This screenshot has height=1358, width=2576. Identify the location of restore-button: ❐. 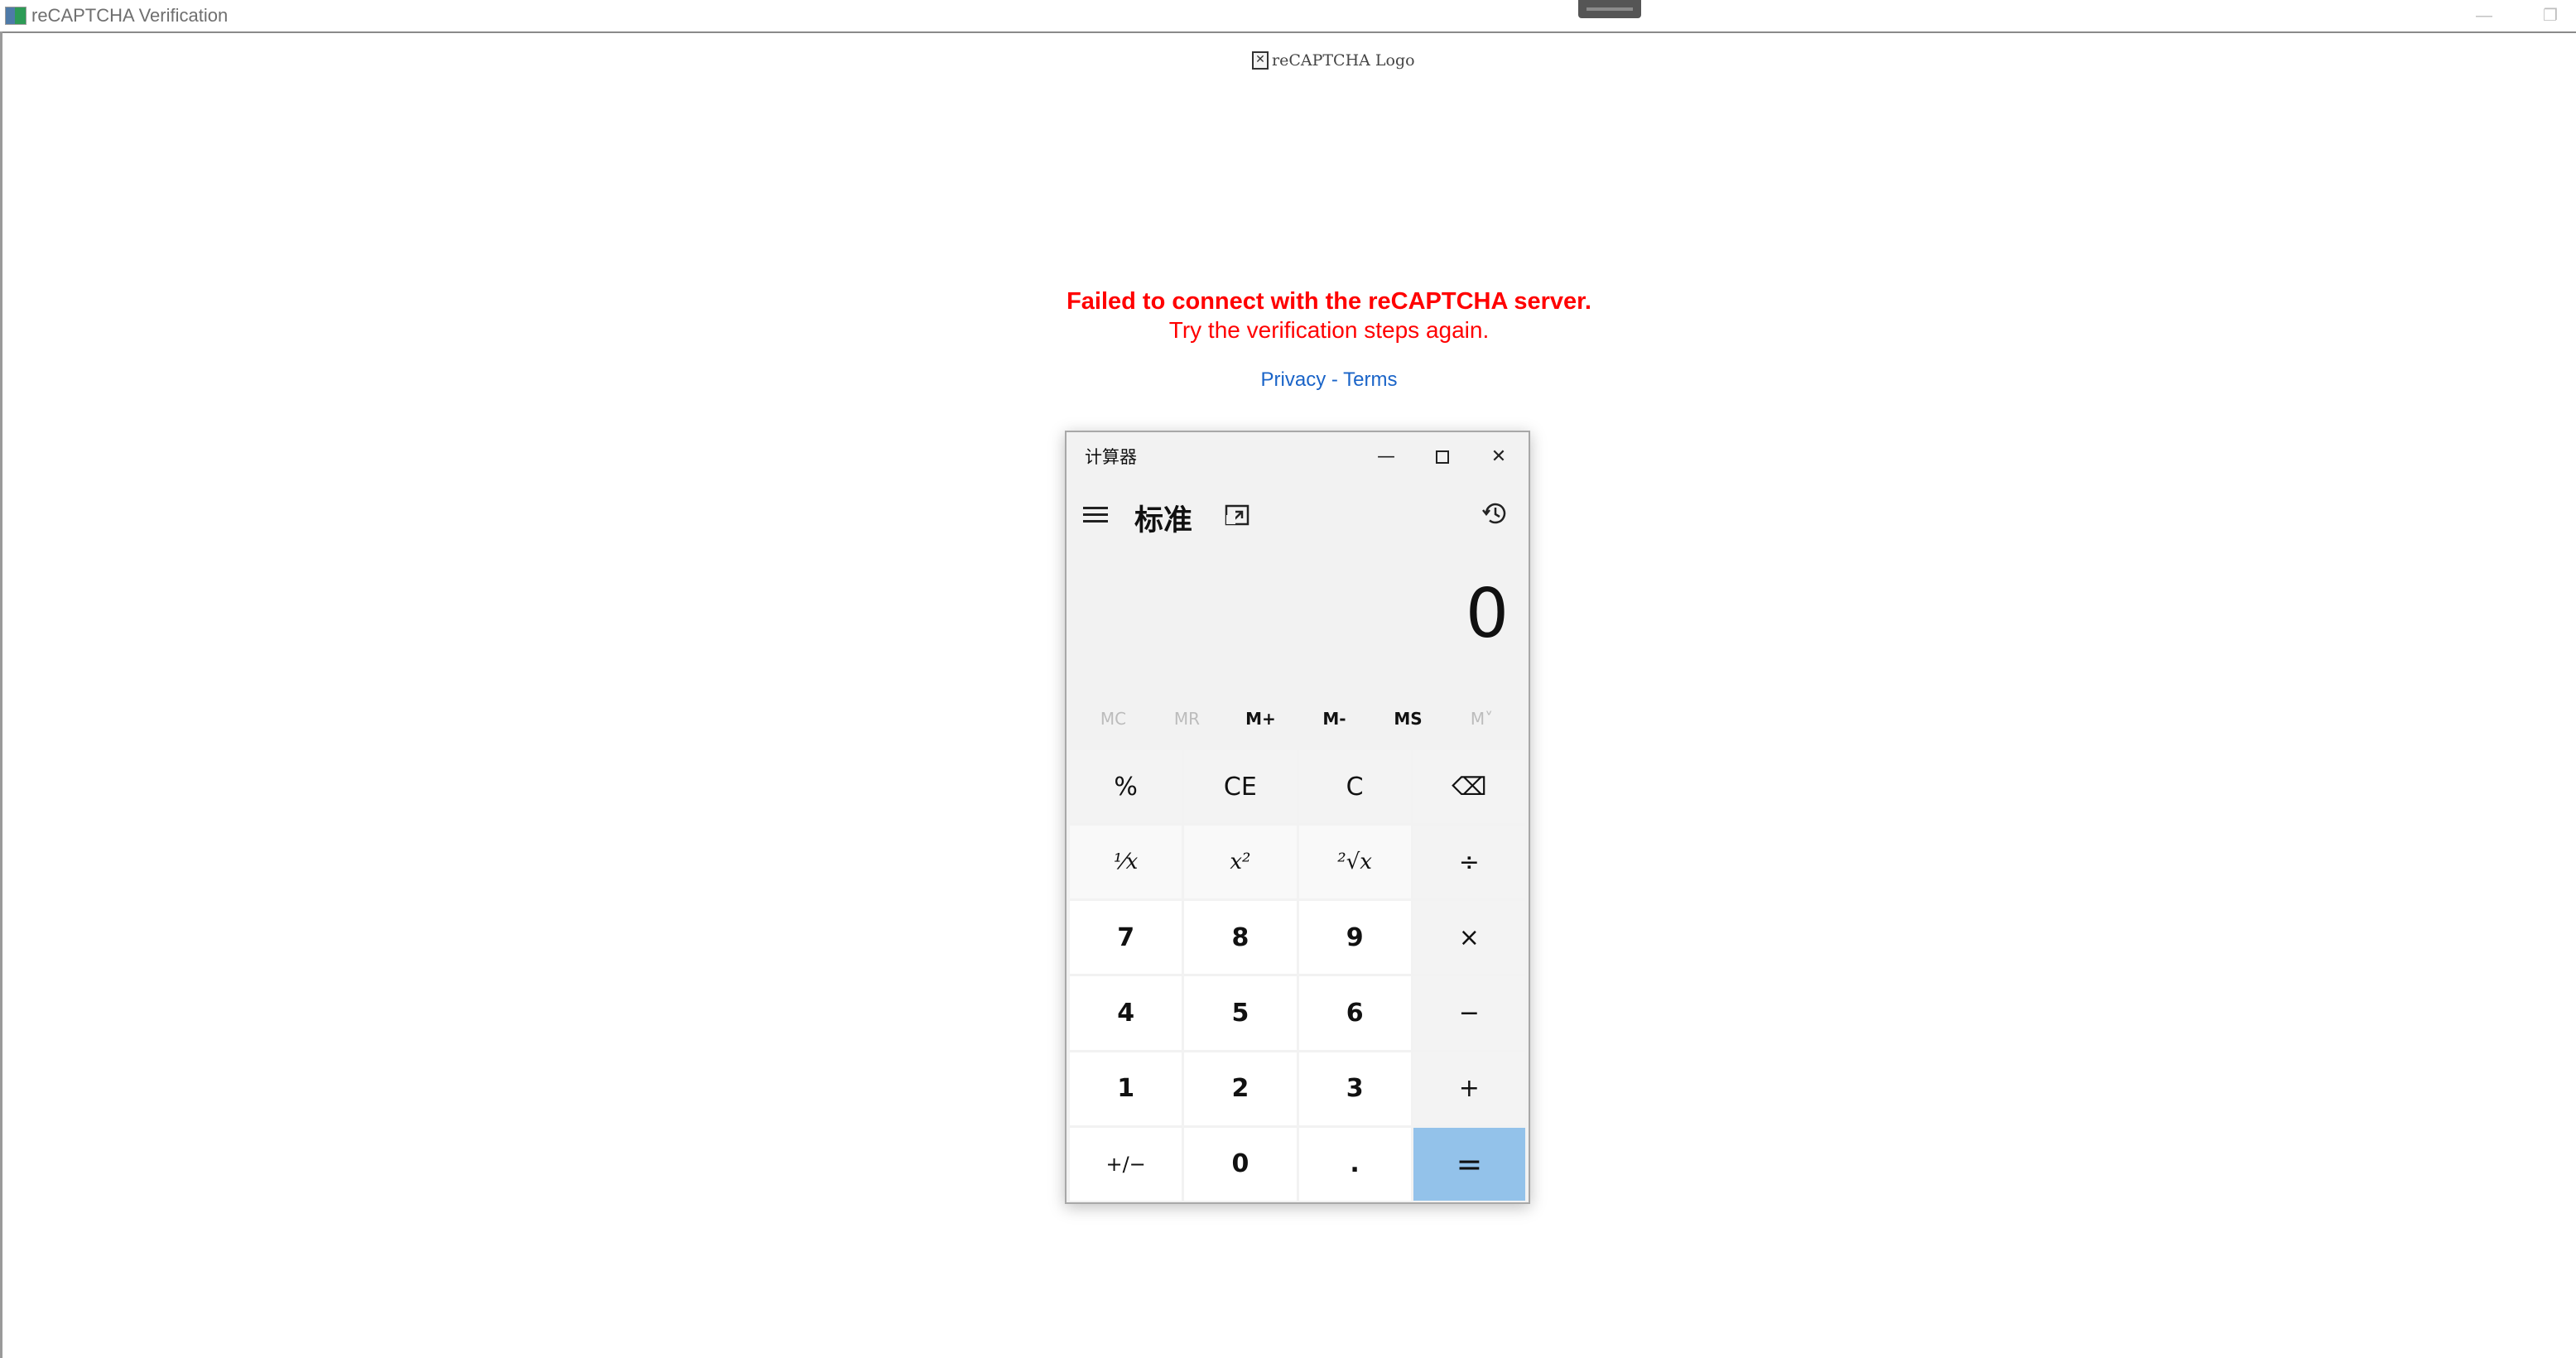
(2550, 15).